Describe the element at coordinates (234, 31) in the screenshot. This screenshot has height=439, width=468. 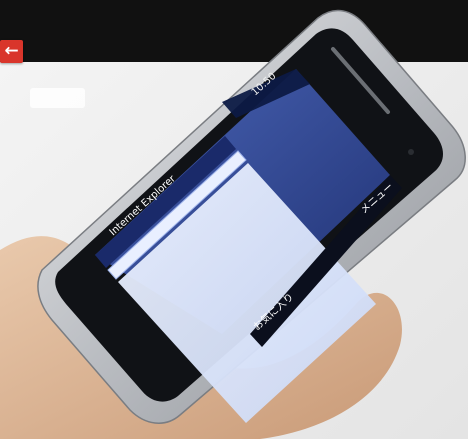
I see `dark-backdrop` at that location.